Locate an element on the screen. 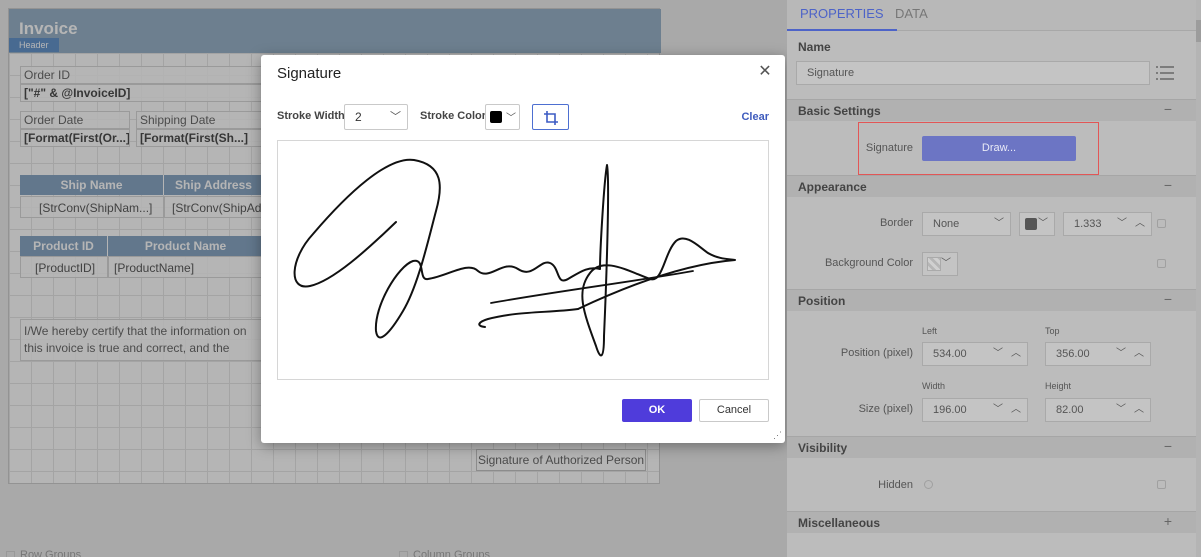 This screenshot has height=557, width=1201. crop-icon is located at coordinates (551, 118).